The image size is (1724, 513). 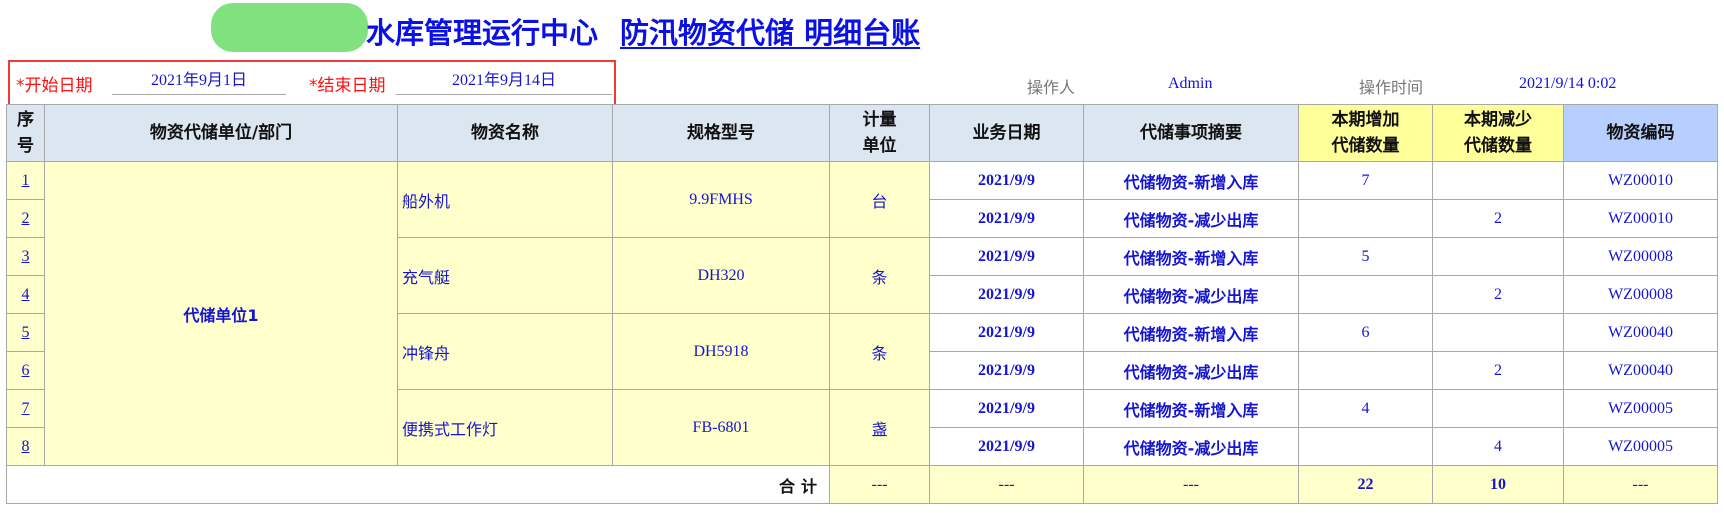 I want to click on increase-qty: 4, so click(x=1365, y=408).